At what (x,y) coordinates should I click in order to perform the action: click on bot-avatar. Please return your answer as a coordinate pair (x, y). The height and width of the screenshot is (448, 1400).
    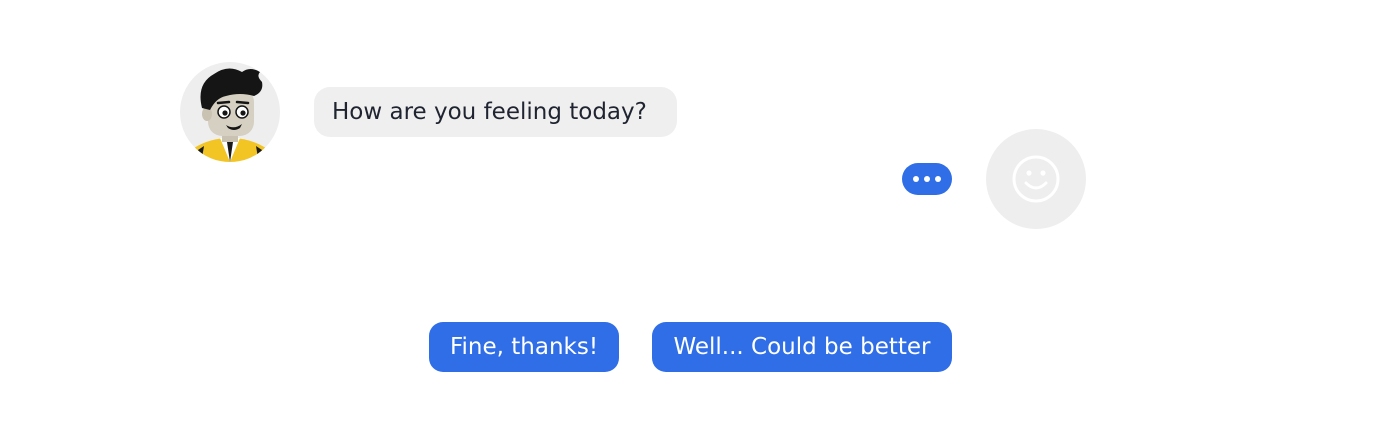
    Looking at the image, I should click on (230, 112).